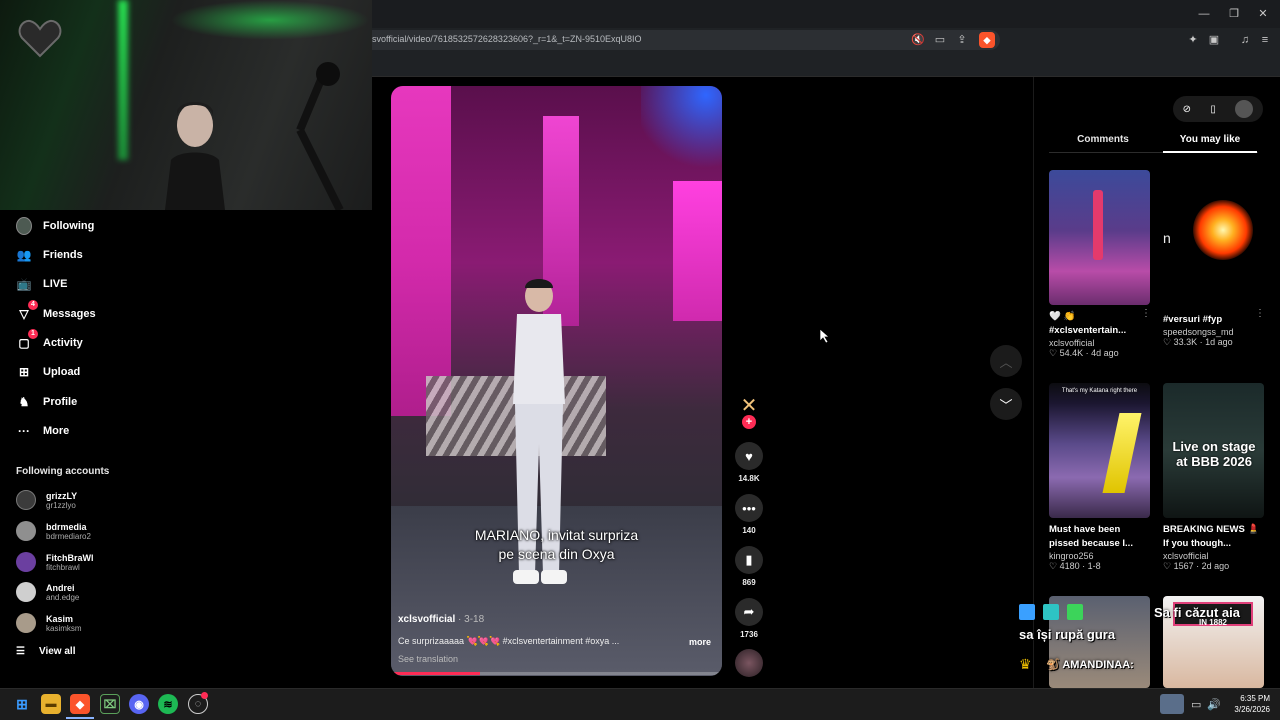 The width and height of the screenshot is (1280, 720). I want to click on chat-message: Sa fi căzut aia, so click(1197, 612).